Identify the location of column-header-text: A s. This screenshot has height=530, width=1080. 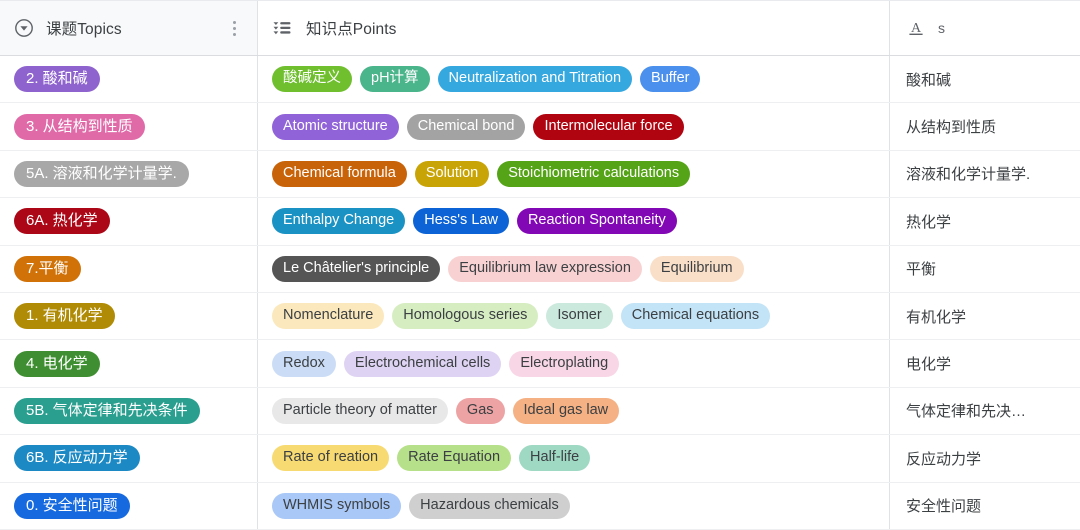
(985, 28).